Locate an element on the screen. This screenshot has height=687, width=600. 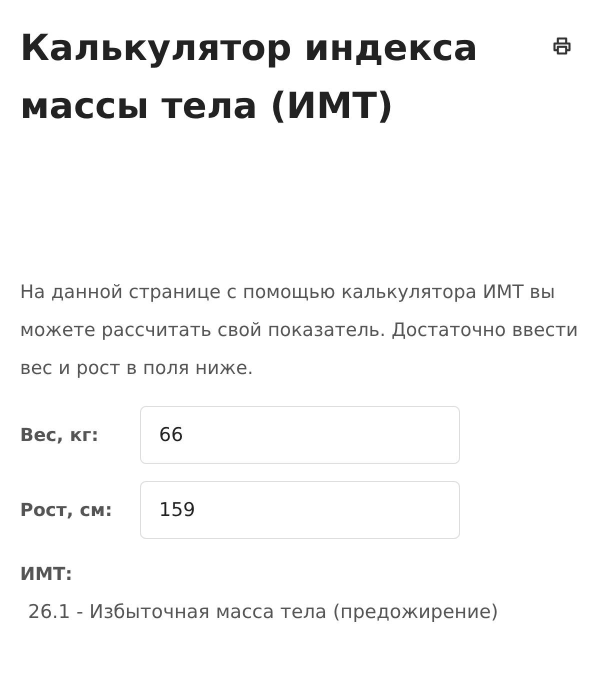
result-value: 26.1 - Избыточная масса тела (предожирение) is located at coordinates (264, 612).